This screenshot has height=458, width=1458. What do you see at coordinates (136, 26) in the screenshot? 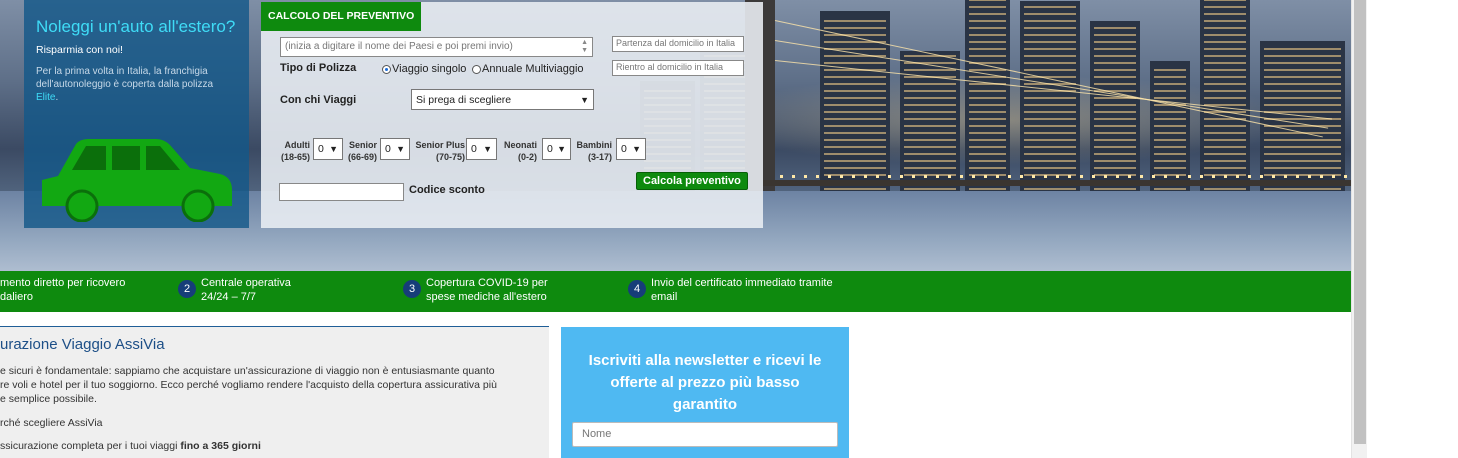
I see `promo-title: Noleggi un'auto all'estero?` at bounding box center [136, 26].